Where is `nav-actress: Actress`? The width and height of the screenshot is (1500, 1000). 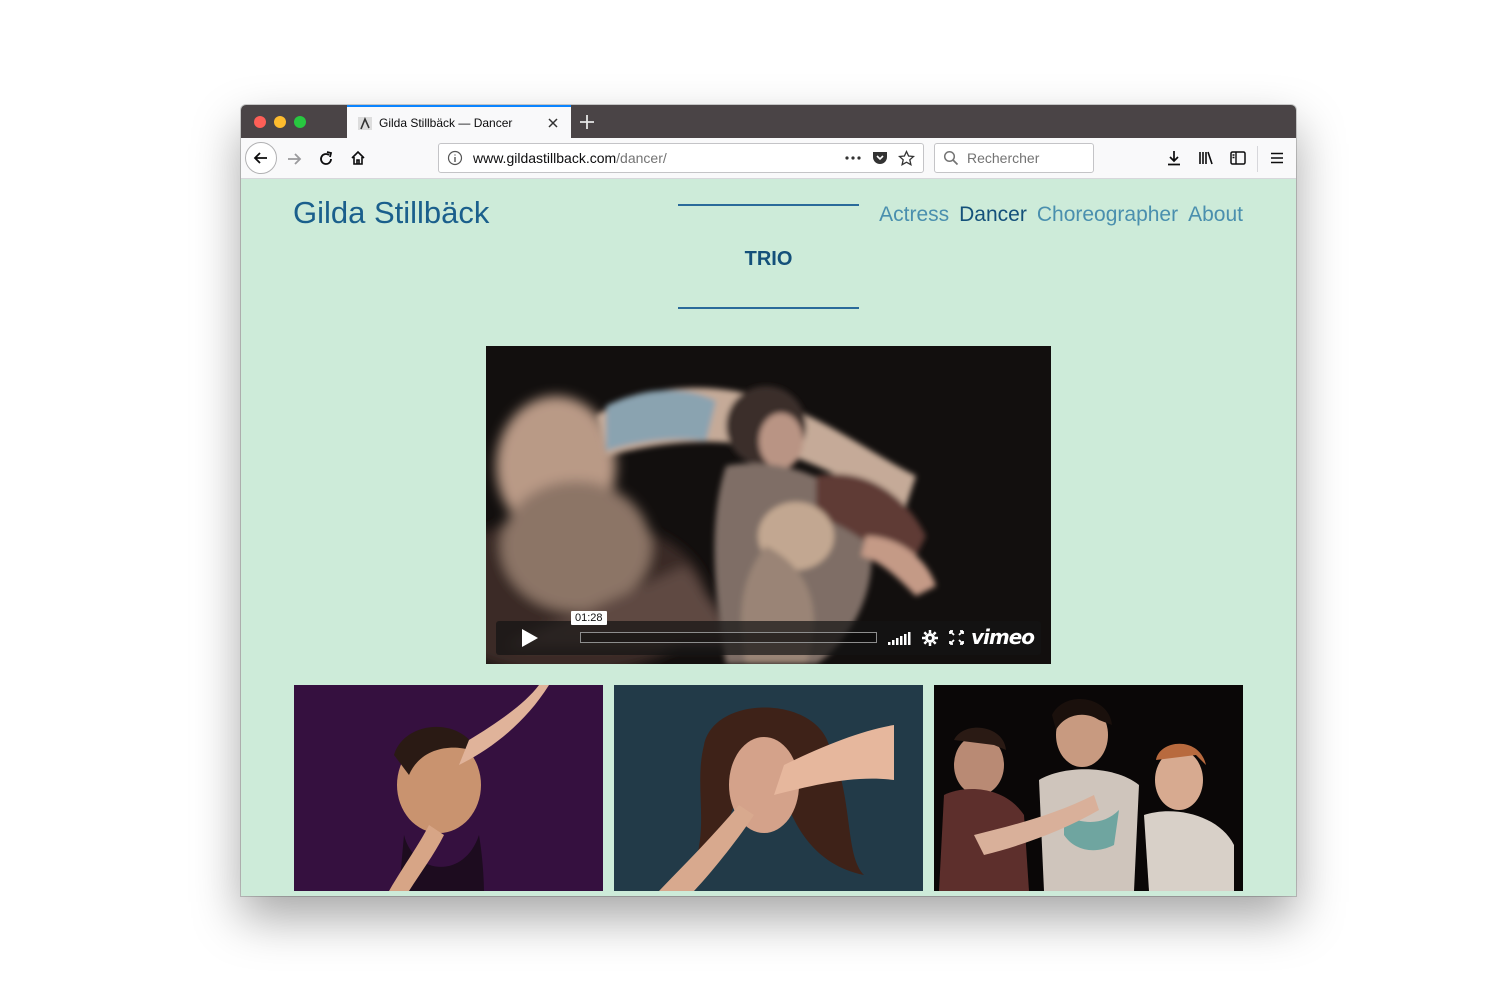 nav-actress: Actress is located at coordinates (914, 215).